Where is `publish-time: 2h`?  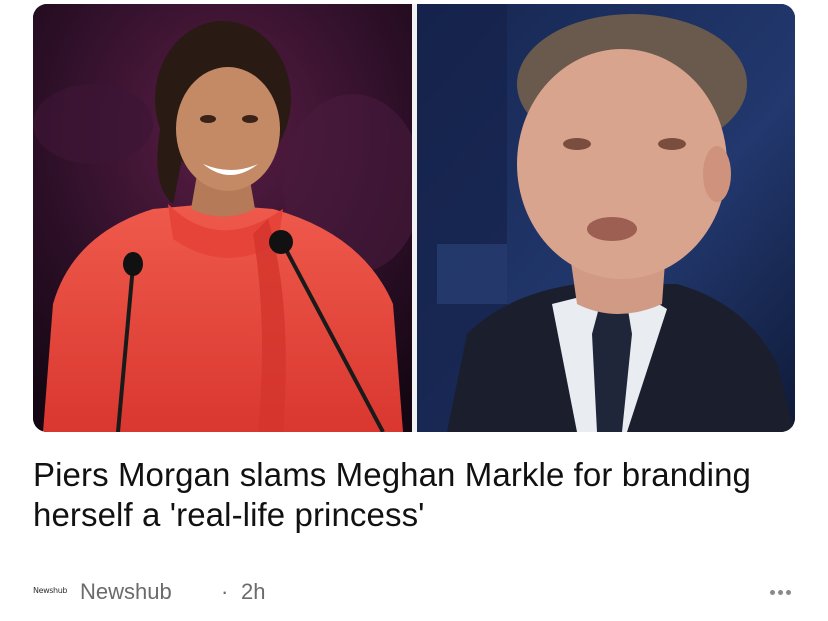
publish-time: 2h is located at coordinates (253, 591).